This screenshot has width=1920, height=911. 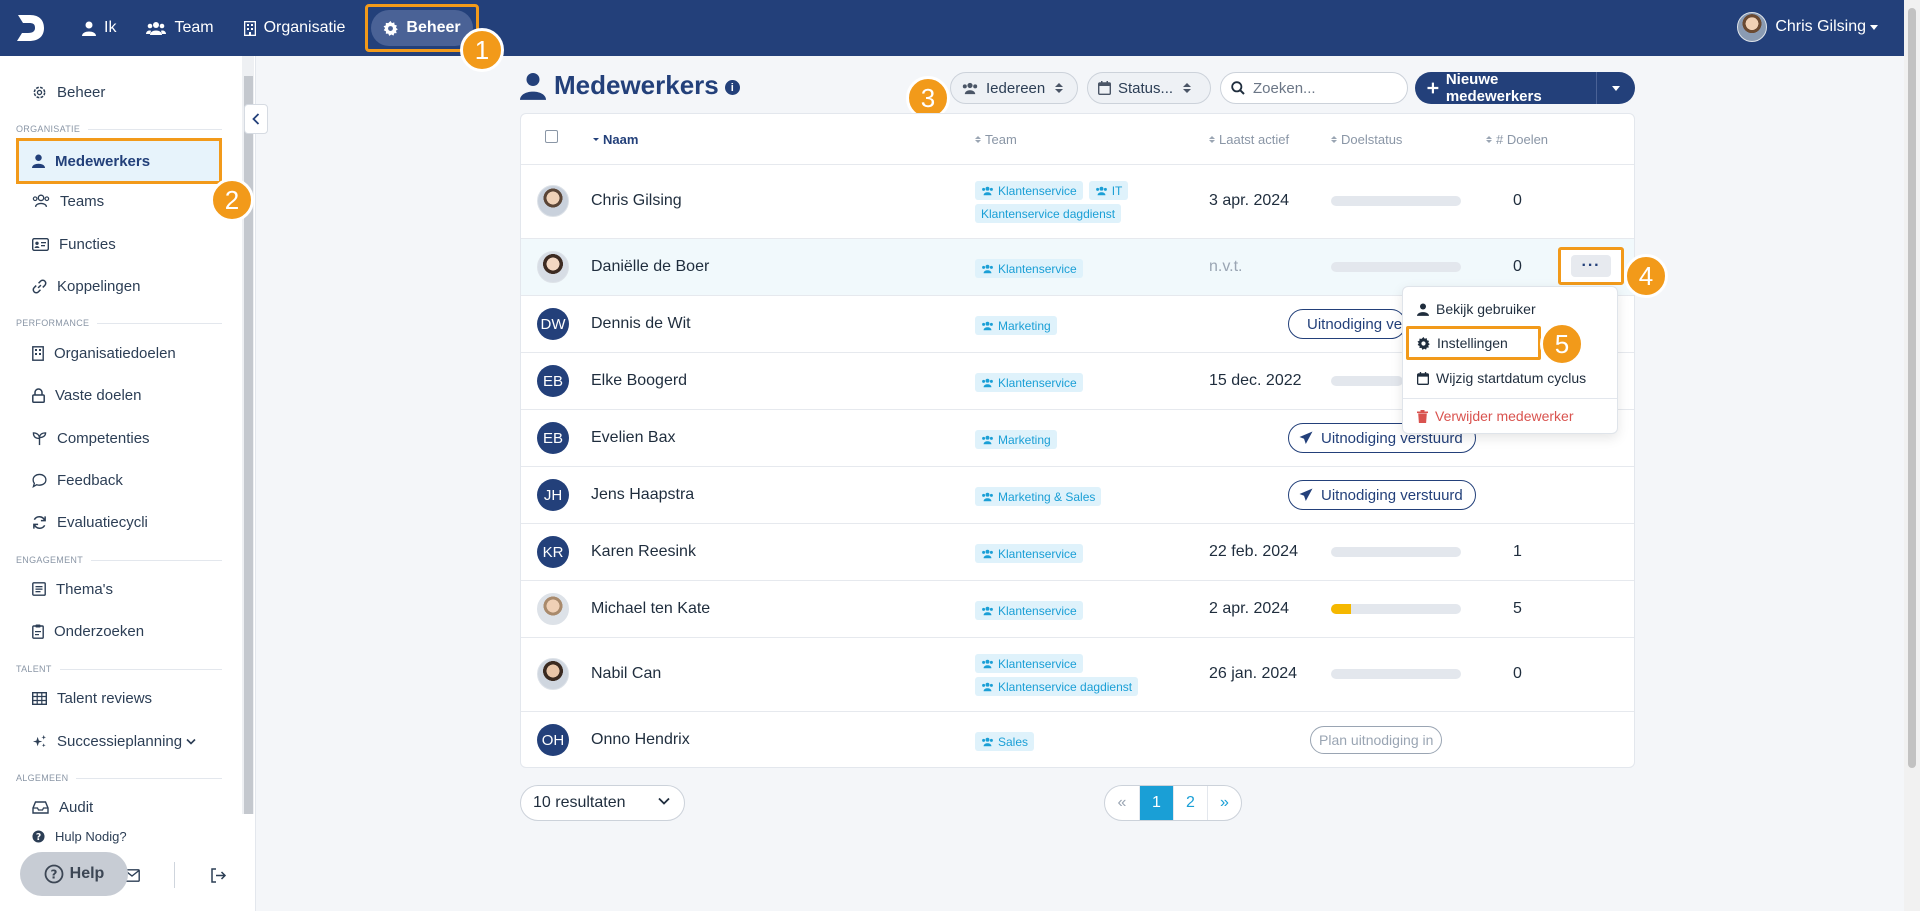 What do you see at coordinates (119, 836) in the screenshot?
I see `sidebar-hulp-link: ? Hulp Nodig?` at bounding box center [119, 836].